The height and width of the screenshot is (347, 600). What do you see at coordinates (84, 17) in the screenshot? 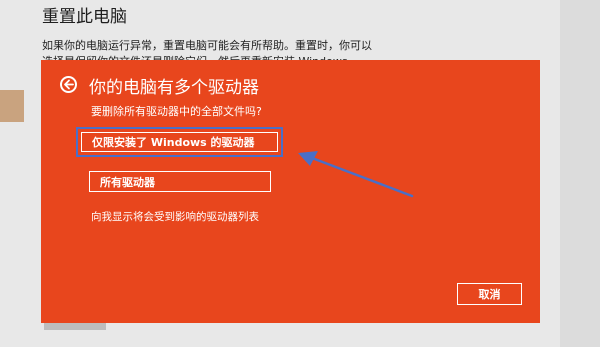
I see `settings-page-title: 重置此电脑` at bounding box center [84, 17].